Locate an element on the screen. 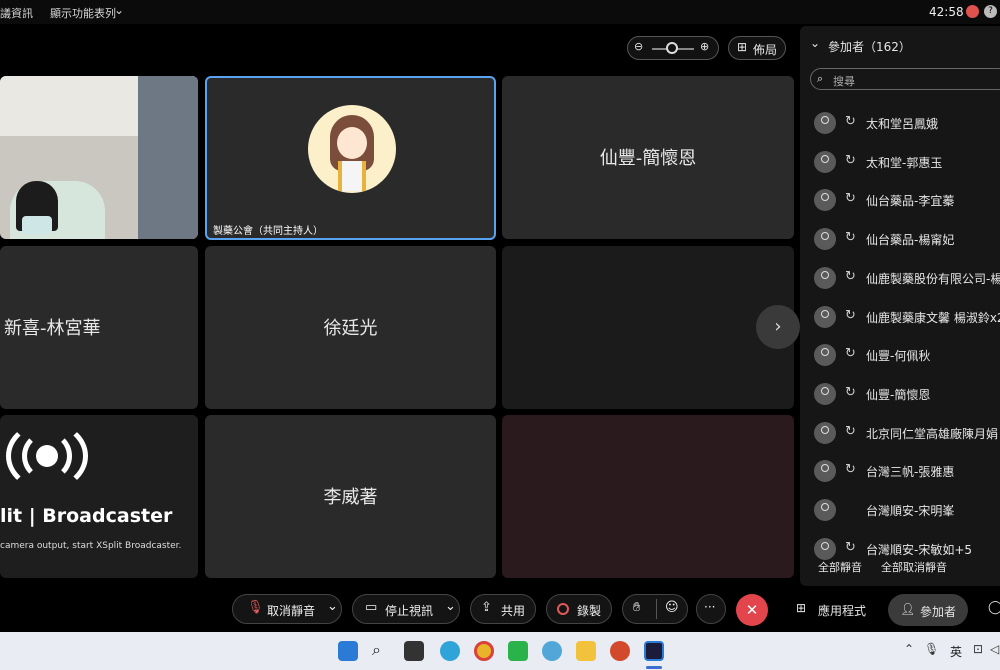 The width and height of the screenshot is (1000, 670). participant-row: ↻ 仙豐-簡懷恩 is located at coordinates (907, 394).